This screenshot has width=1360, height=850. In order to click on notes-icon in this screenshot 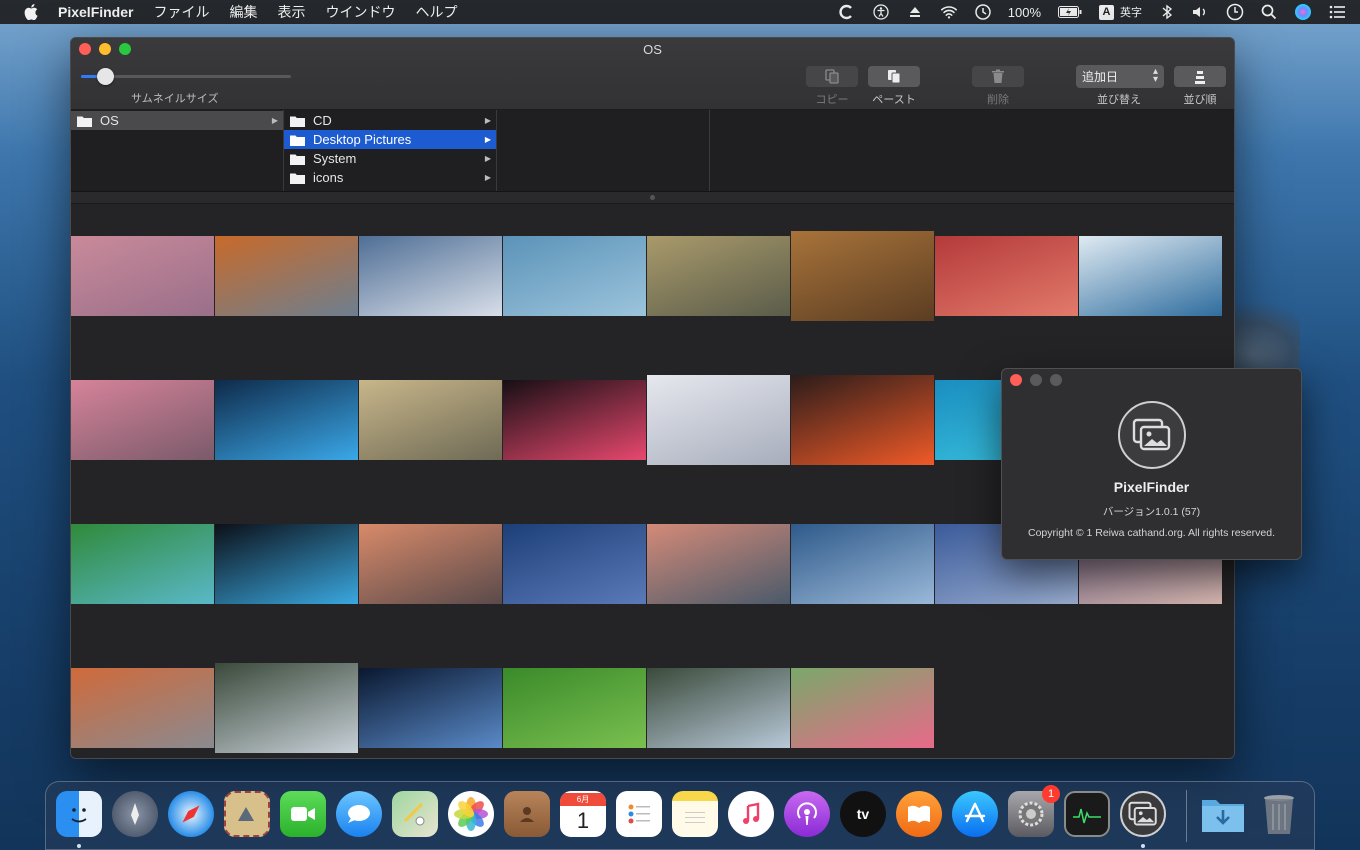, I will do `click(695, 814)`.